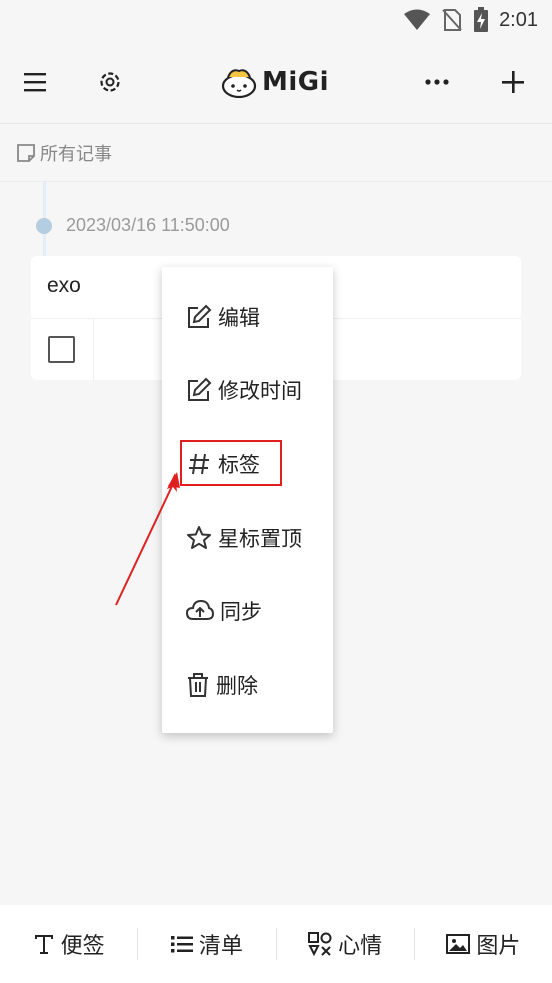 The height and width of the screenshot is (983, 552). I want to click on menu-item-label: 同步, so click(241, 612).